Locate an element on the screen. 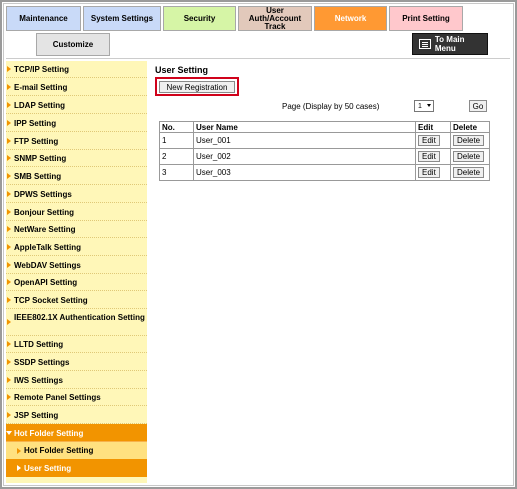 Image resolution: width=517 pixels, height=489 pixels. divider is located at coordinates (258, 58).